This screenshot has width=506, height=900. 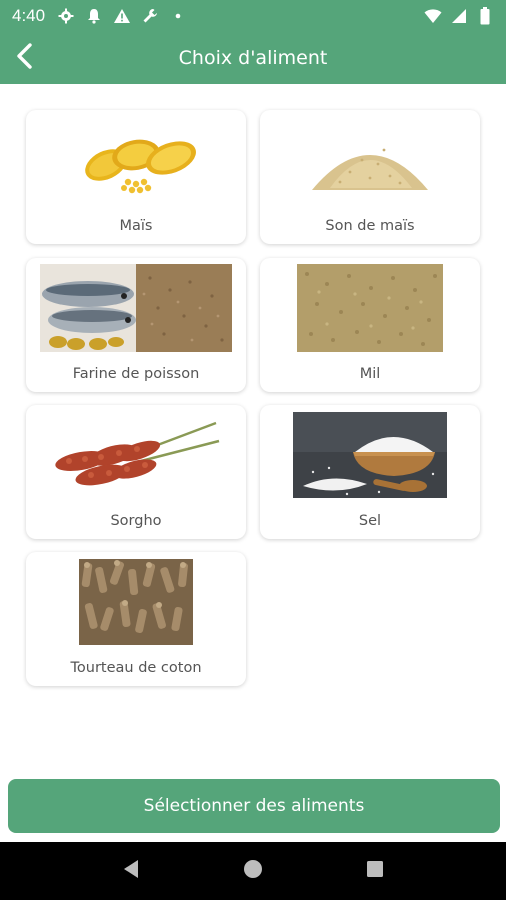 What do you see at coordinates (29, 15) in the screenshot?
I see `status-time: 4:40` at bounding box center [29, 15].